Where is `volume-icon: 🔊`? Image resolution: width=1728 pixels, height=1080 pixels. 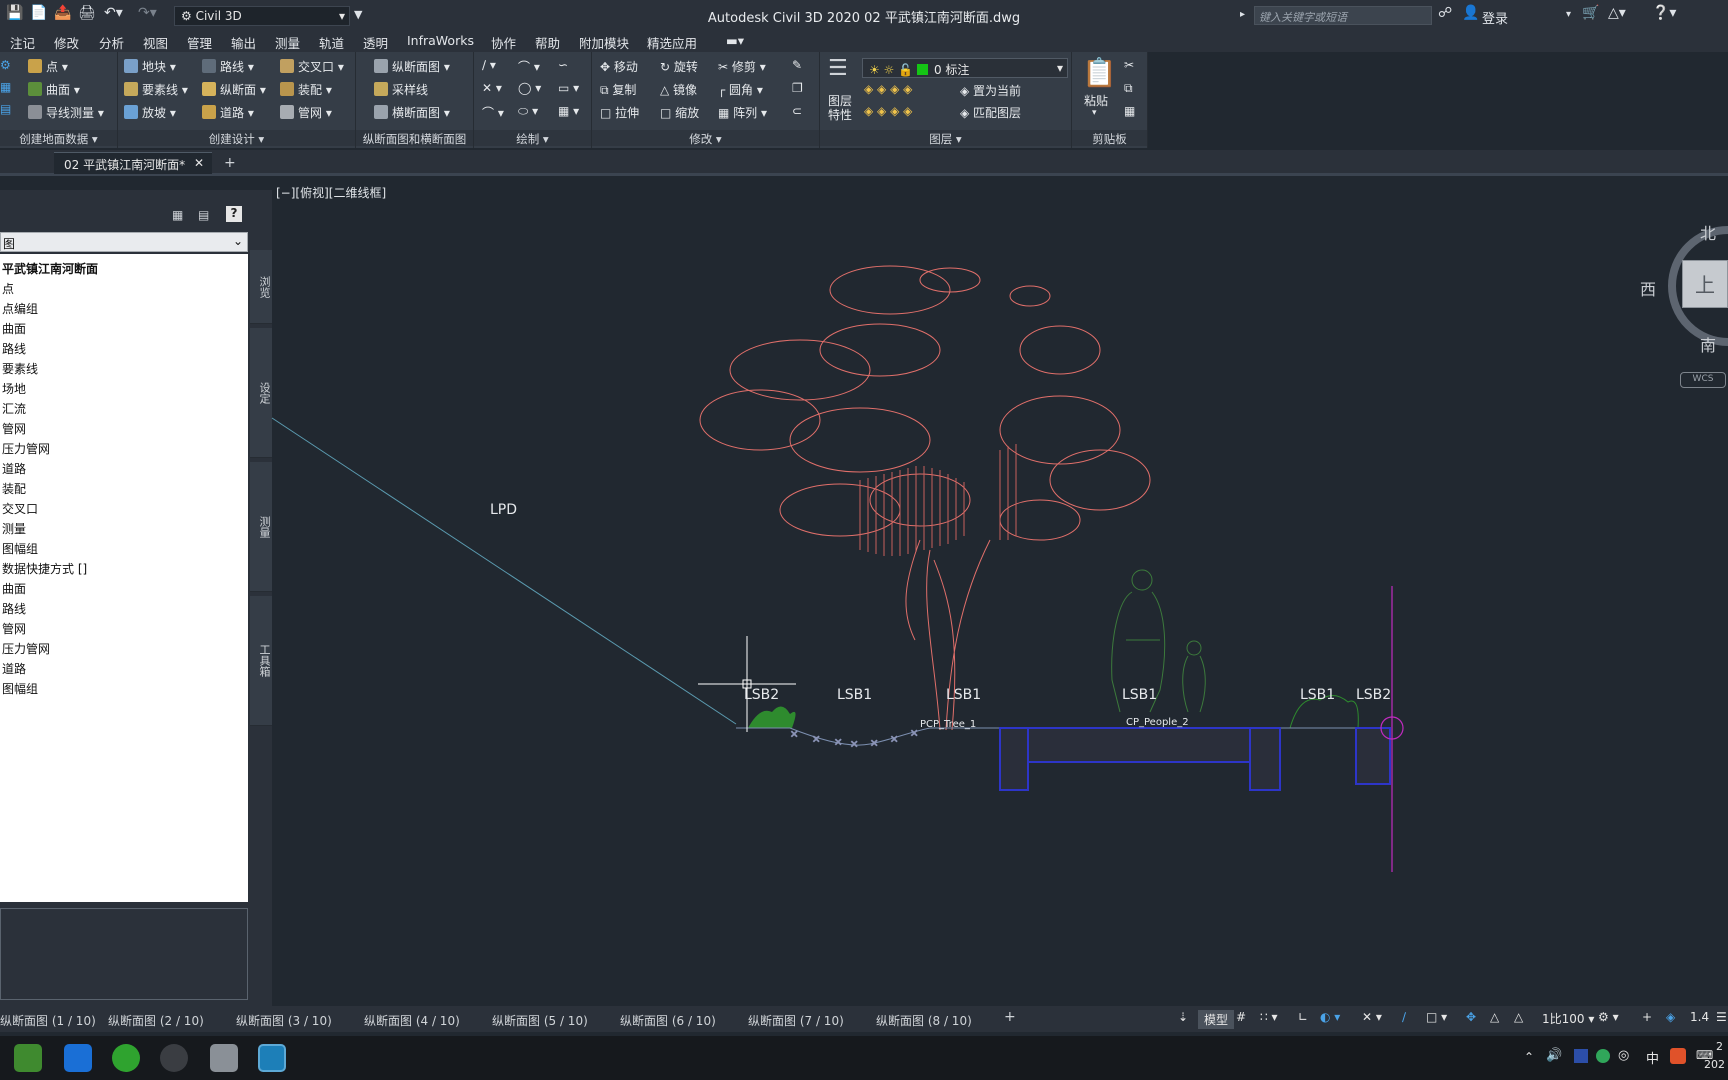 volume-icon: 🔊 is located at coordinates (1554, 1055).